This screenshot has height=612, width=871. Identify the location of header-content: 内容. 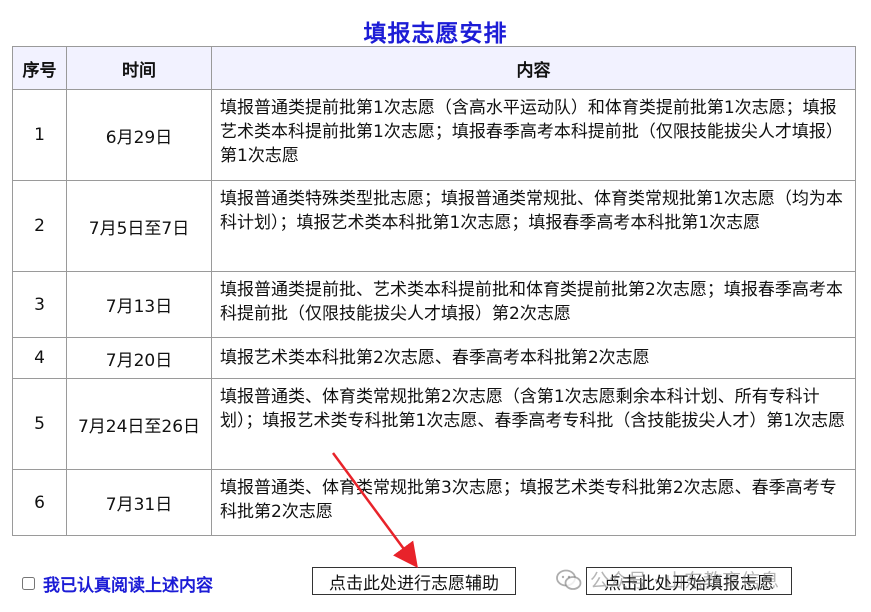
(533, 68).